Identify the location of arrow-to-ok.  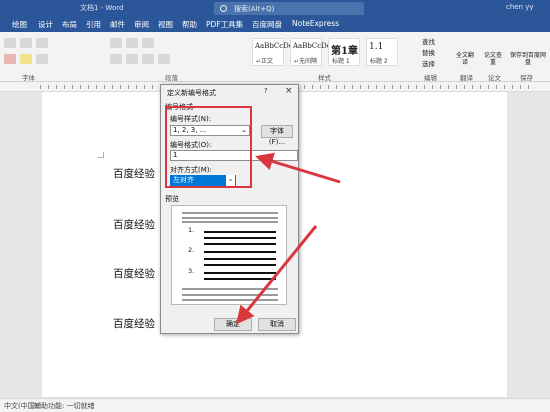
(277, 275).